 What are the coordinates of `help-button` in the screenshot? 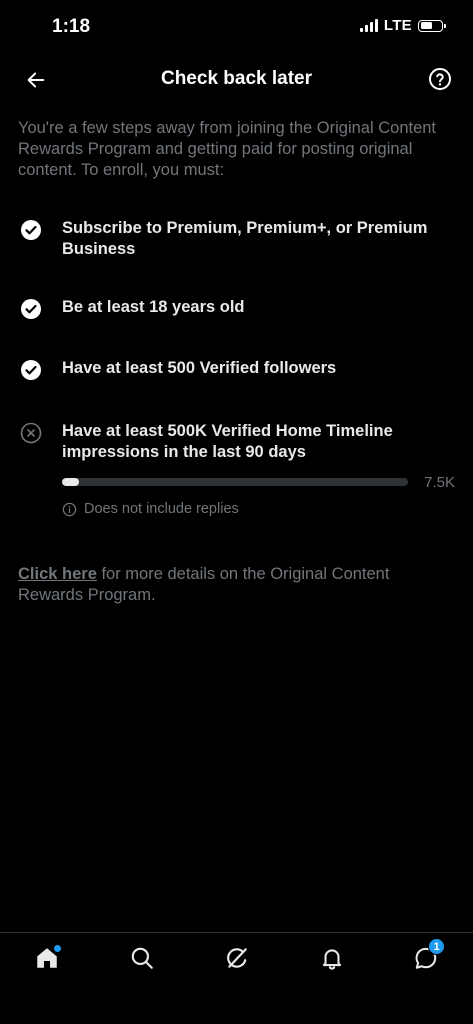 It's located at (440, 79).